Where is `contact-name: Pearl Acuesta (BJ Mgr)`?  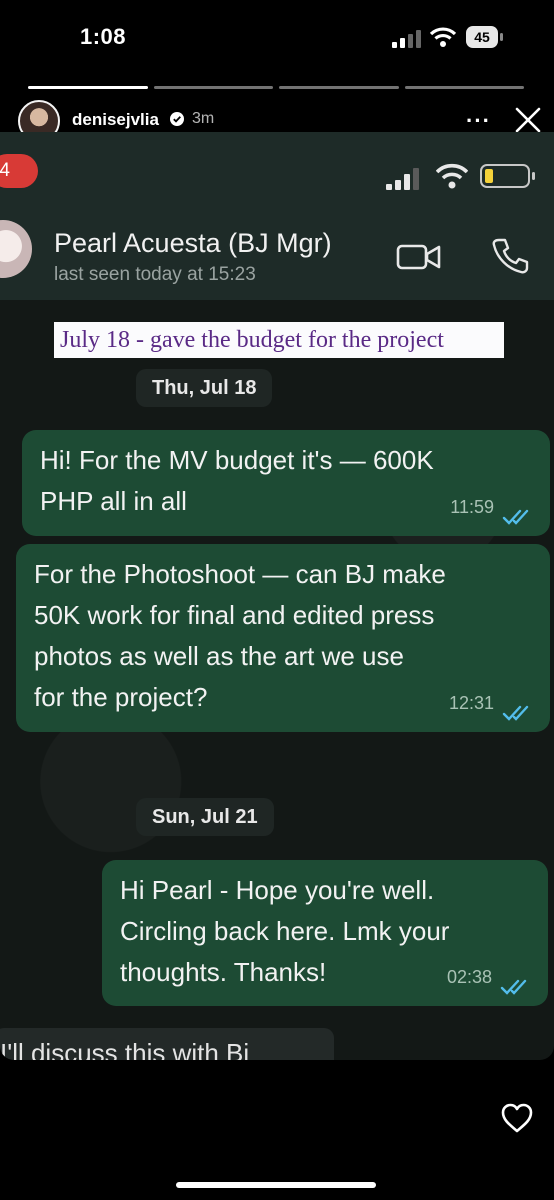
contact-name: Pearl Acuesta (BJ Mgr) is located at coordinates (193, 243).